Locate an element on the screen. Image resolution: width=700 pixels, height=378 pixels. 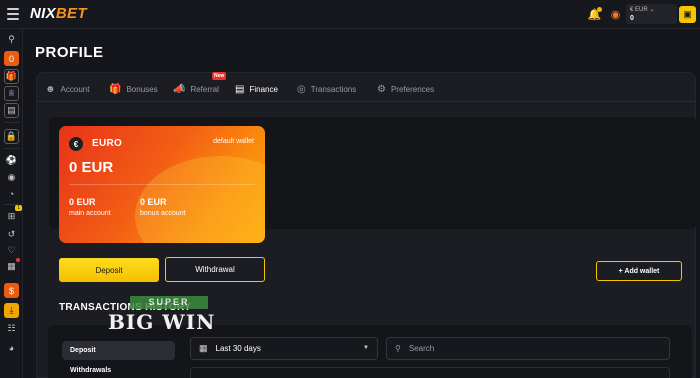
tabs-divider is located at coordinates (366, 101).